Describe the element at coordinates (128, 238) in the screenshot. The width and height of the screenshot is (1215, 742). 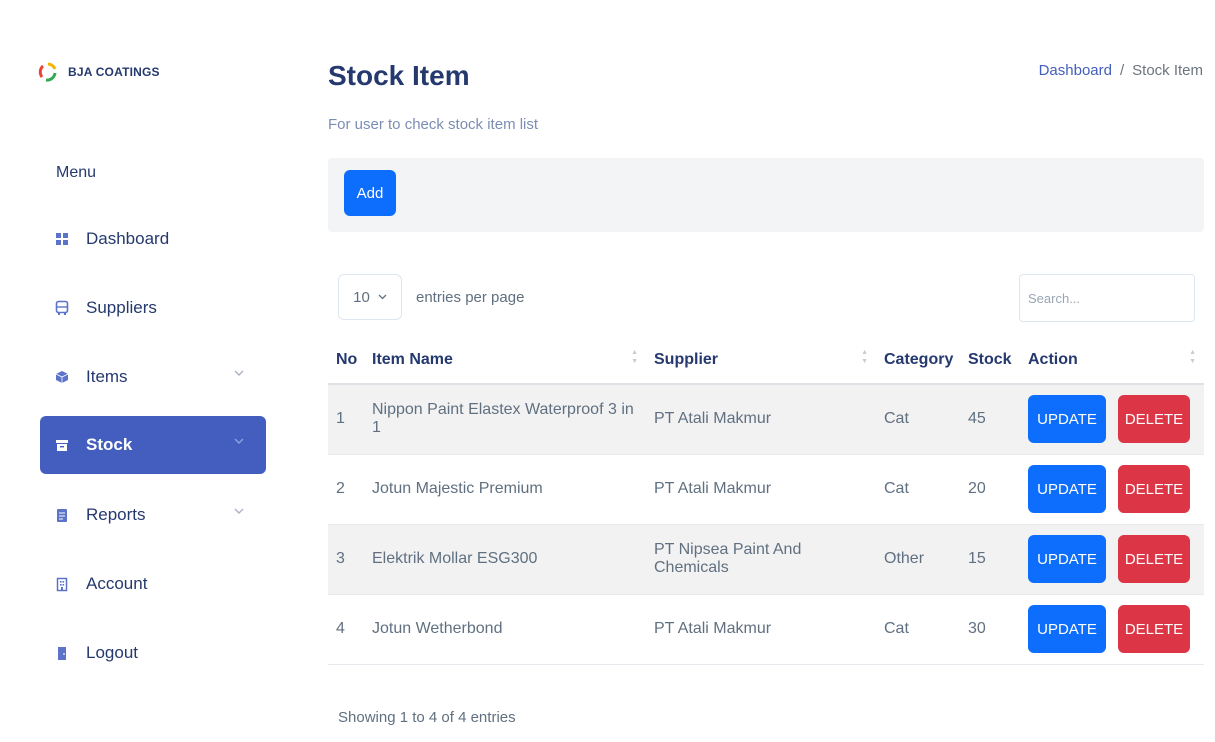
I see `sidebar-item-label: Dashboard` at that location.